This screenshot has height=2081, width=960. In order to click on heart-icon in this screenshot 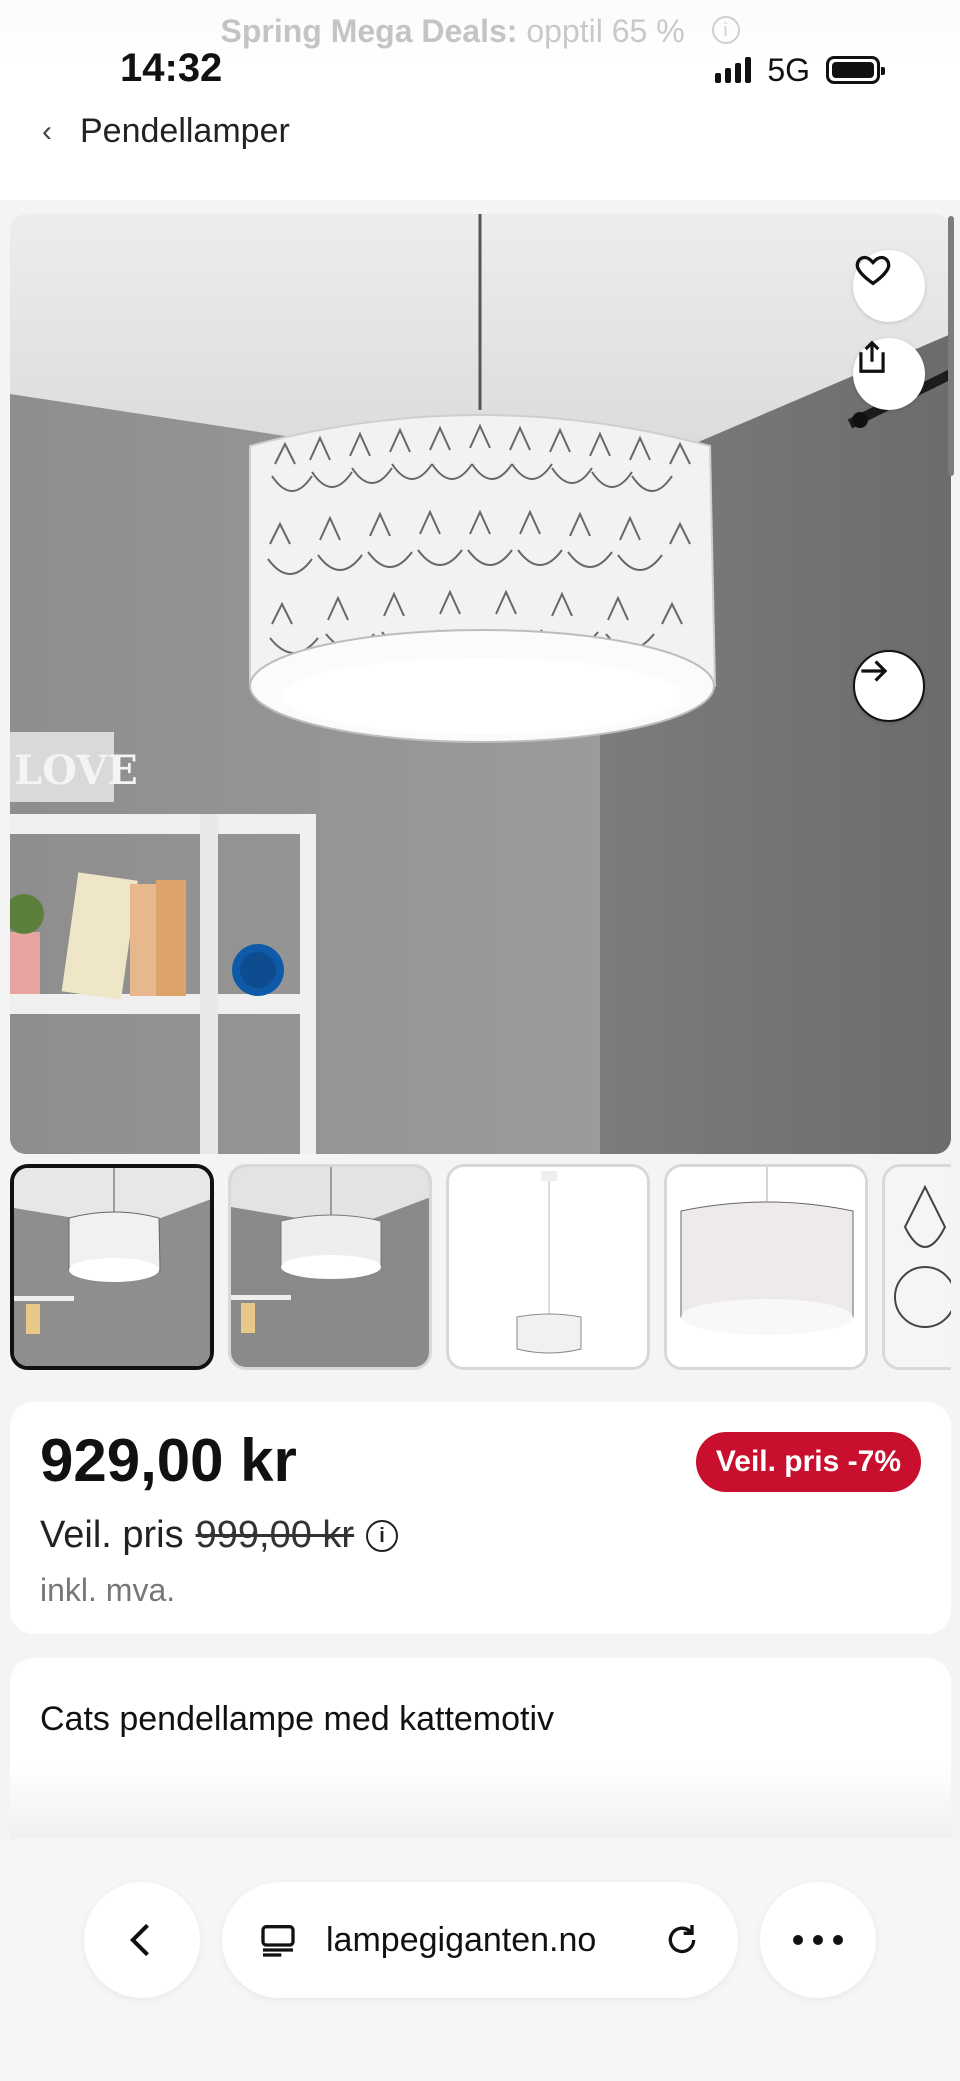, I will do `click(873, 270)`.